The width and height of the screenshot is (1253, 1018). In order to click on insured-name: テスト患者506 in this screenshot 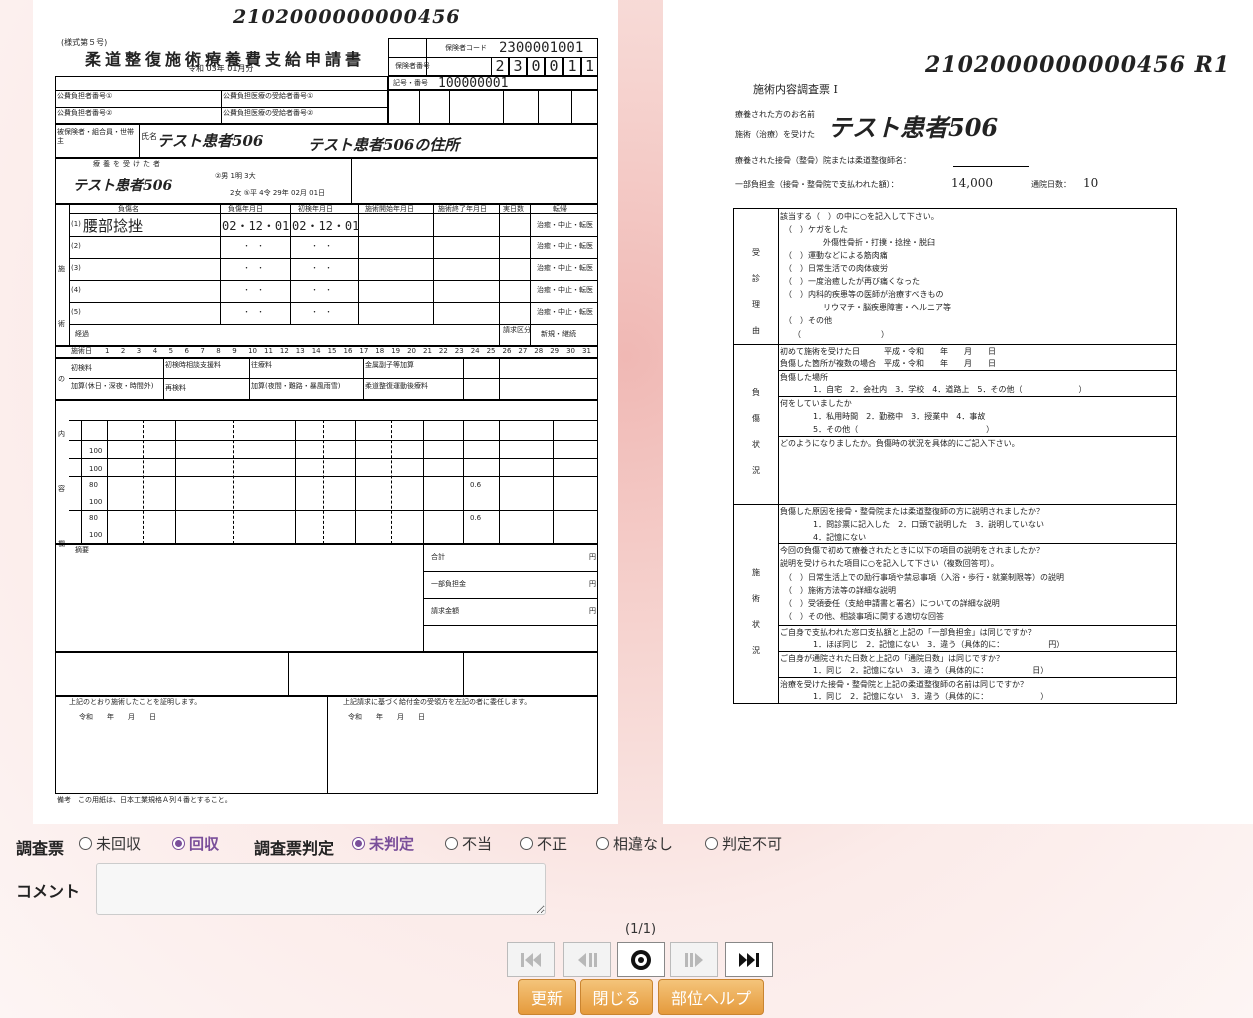, I will do `click(210, 141)`.